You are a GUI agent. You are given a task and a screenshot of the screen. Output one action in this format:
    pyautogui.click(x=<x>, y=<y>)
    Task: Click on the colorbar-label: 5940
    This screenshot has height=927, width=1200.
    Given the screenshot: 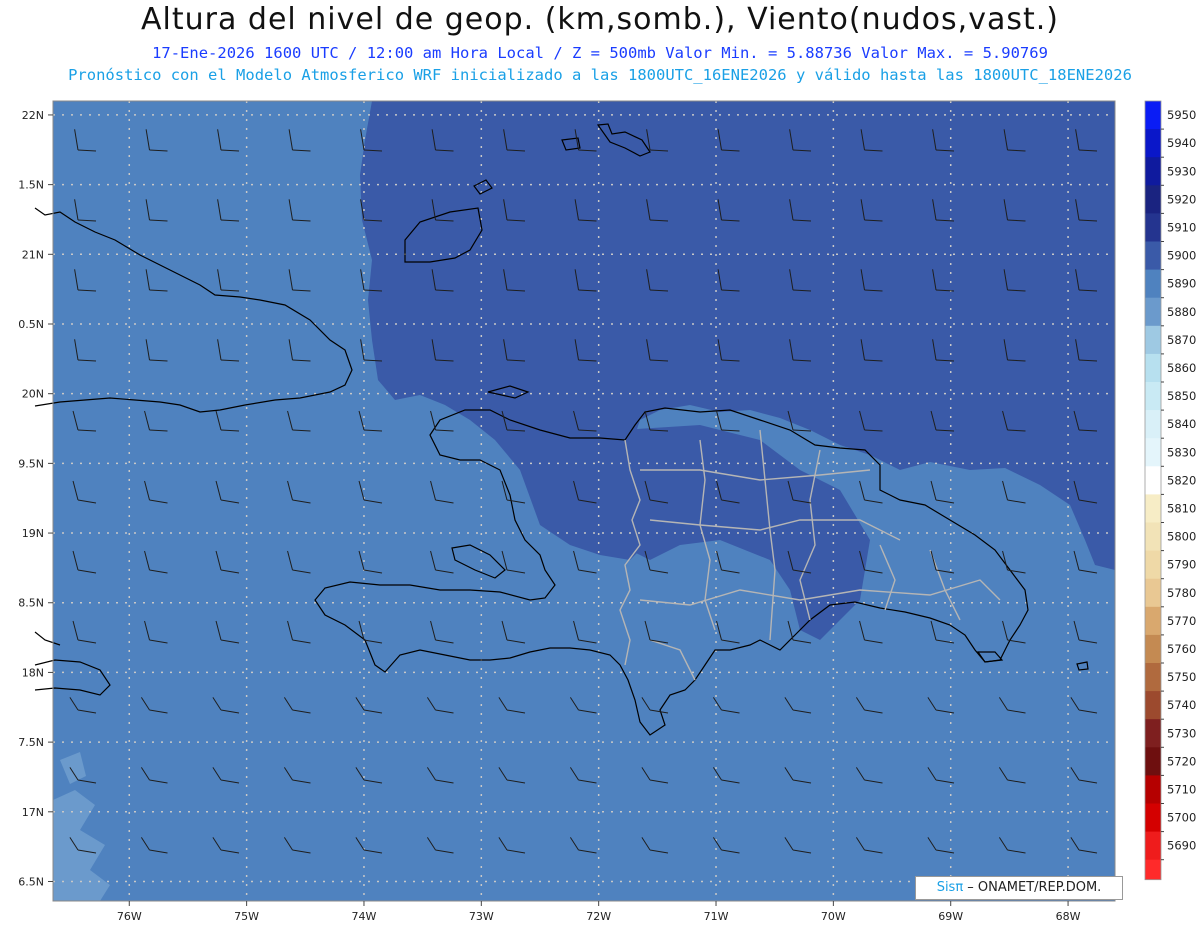 What is the action you would take?
    pyautogui.click(x=1181, y=143)
    